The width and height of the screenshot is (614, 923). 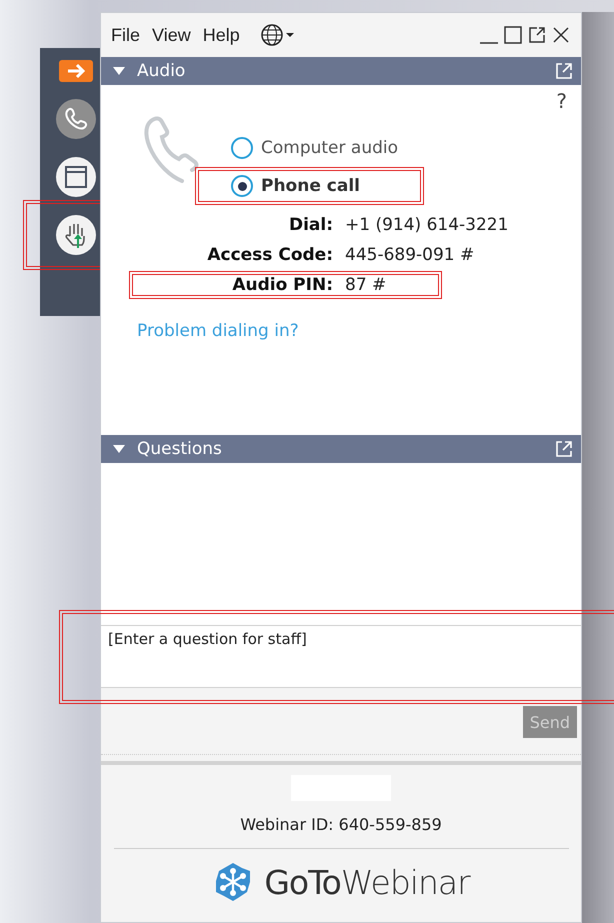 What do you see at coordinates (341, 71) in the screenshot?
I see `panel-header: Audio` at bounding box center [341, 71].